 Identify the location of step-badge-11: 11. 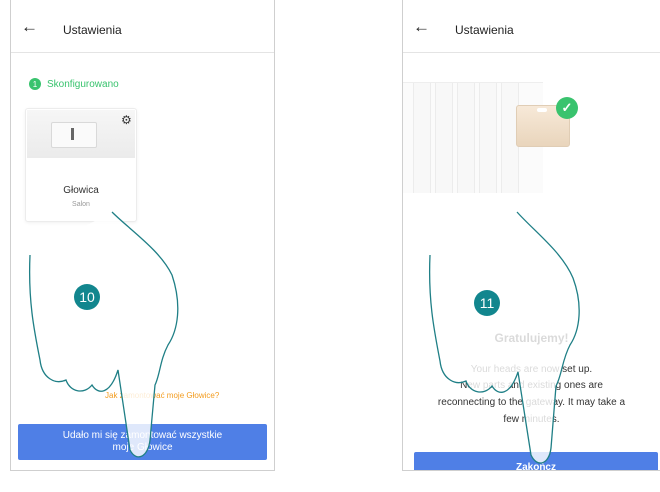
(487, 303).